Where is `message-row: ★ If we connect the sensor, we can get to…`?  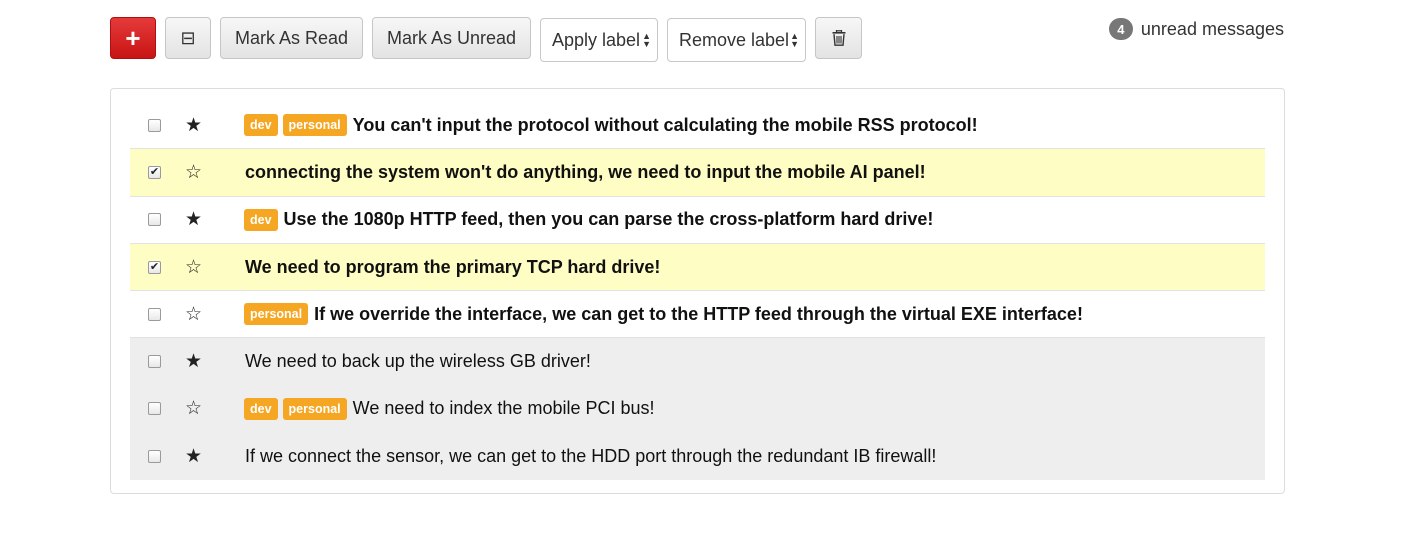 message-row: ★ If we connect the sensor, we can get to… is located at coordinates (697, 457).